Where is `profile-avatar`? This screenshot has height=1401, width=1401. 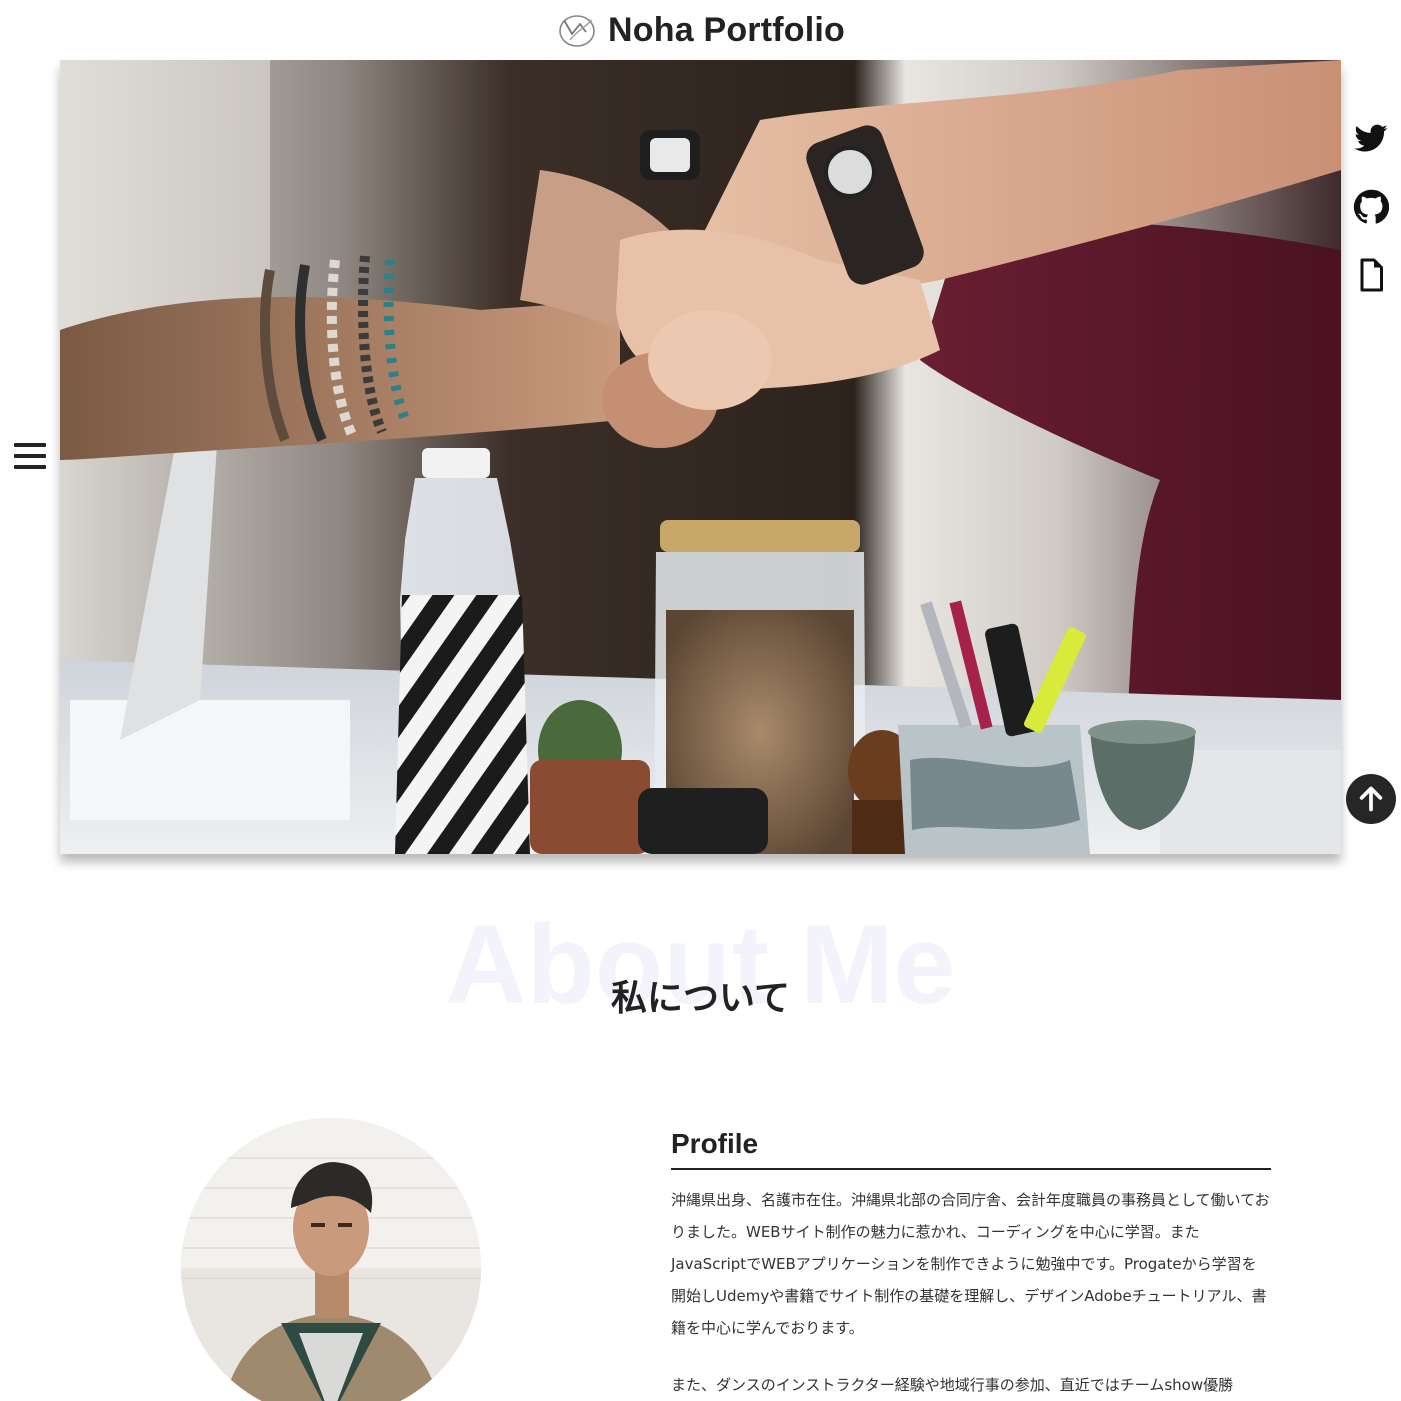 profile-avatar is located at coordinates (331, 1259).